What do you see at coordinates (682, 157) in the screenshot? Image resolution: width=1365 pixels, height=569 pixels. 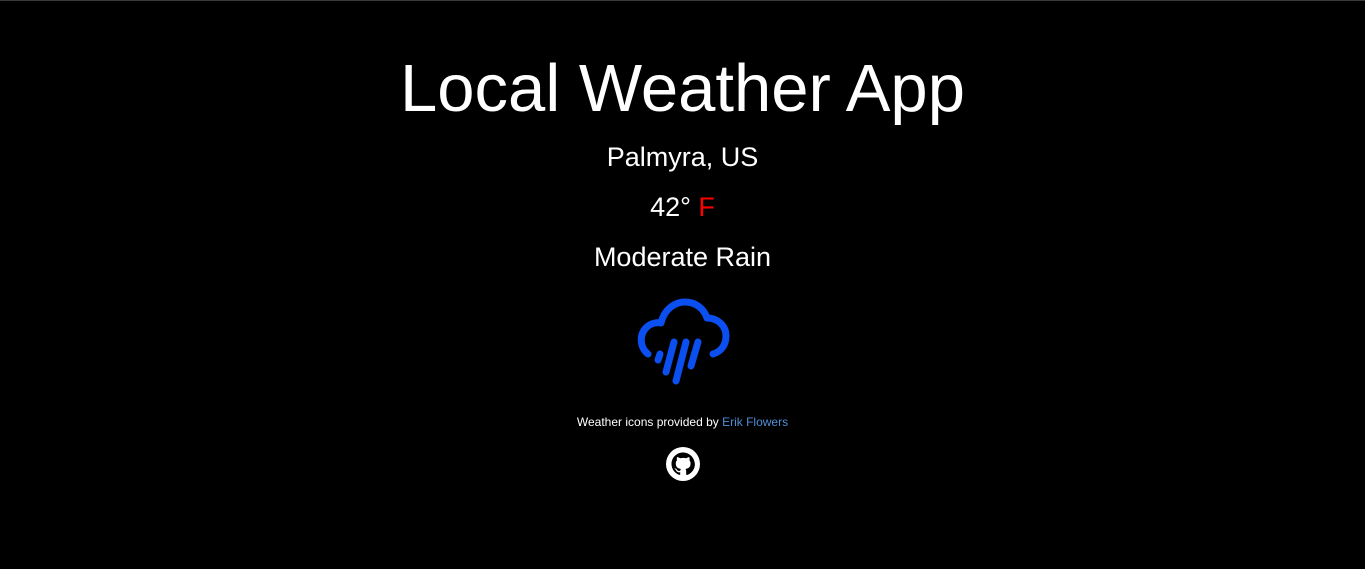 I see `location-label: Palmyra, US` at bounding box center [682, 157].